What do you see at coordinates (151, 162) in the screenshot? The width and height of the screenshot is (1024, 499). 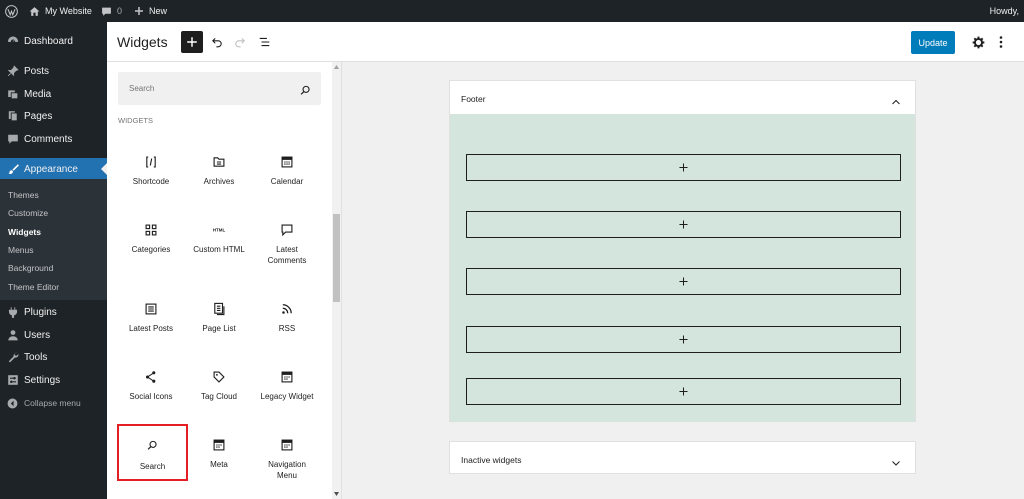 I see `shortcode-icon` at bounding box center [151, 162].